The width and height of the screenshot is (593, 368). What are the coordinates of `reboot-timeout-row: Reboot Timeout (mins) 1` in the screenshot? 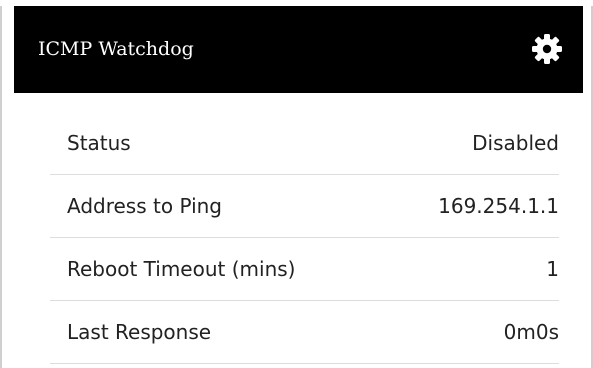 It's located at (304, 269).